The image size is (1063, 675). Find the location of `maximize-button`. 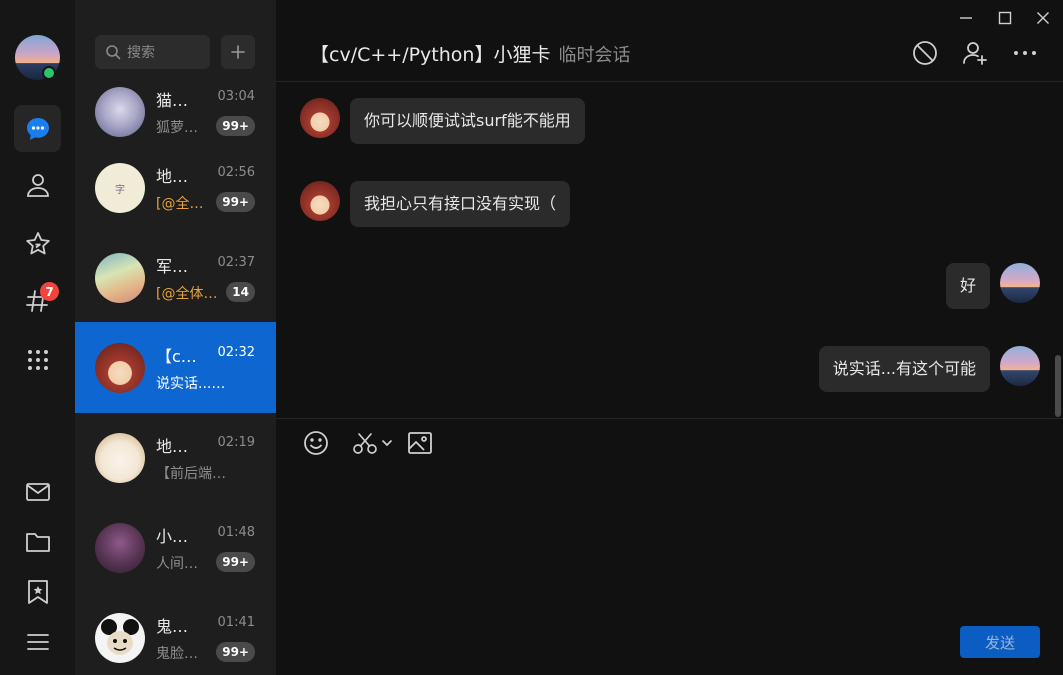

maximize-button is located at coordinates (1005, 18).